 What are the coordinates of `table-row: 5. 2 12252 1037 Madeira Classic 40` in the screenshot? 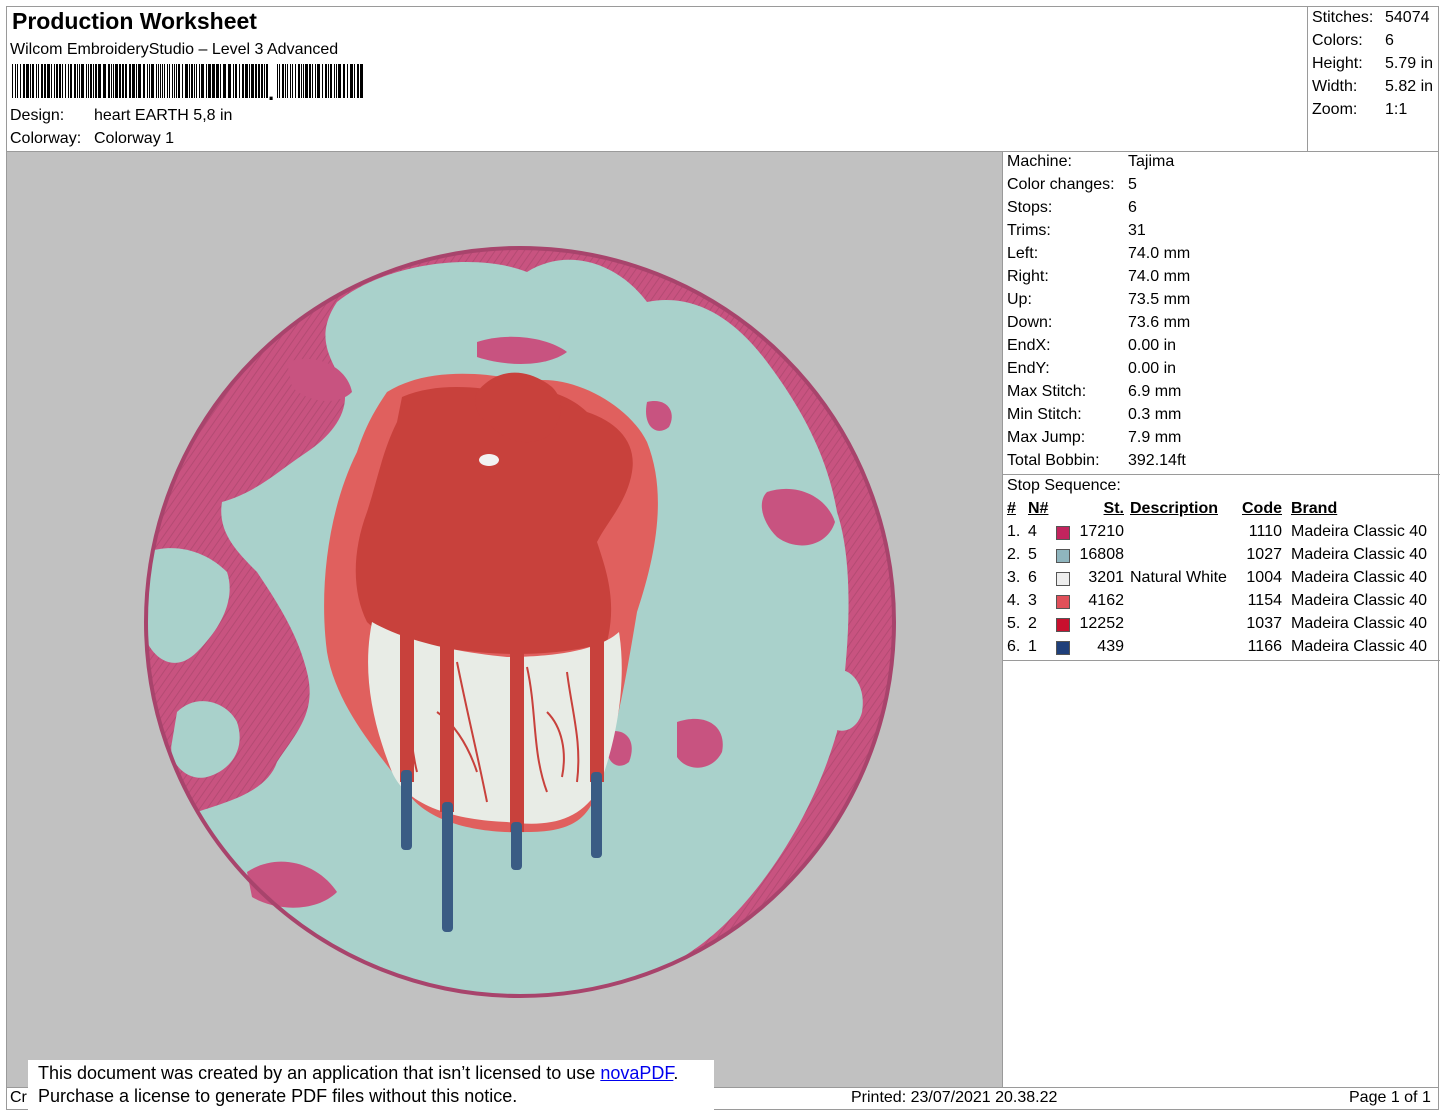 It's located at (1221, 626).